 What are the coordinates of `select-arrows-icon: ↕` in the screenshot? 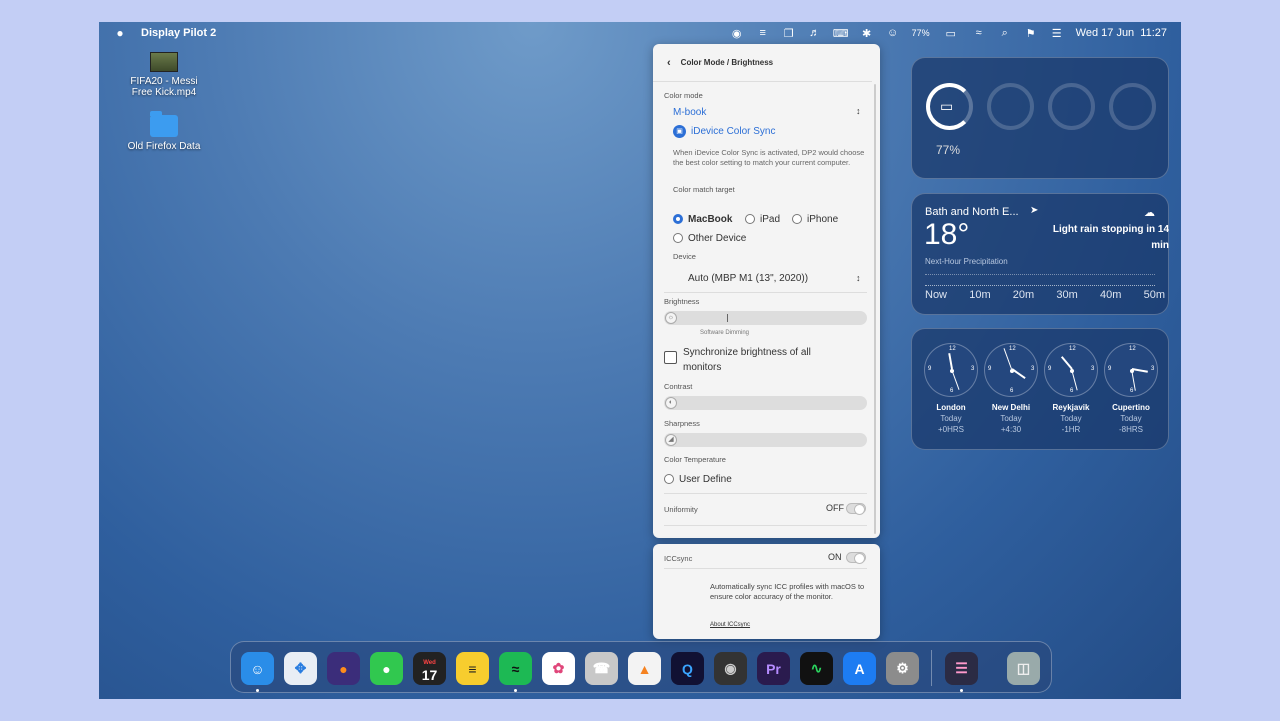 It's located at (858, 111).